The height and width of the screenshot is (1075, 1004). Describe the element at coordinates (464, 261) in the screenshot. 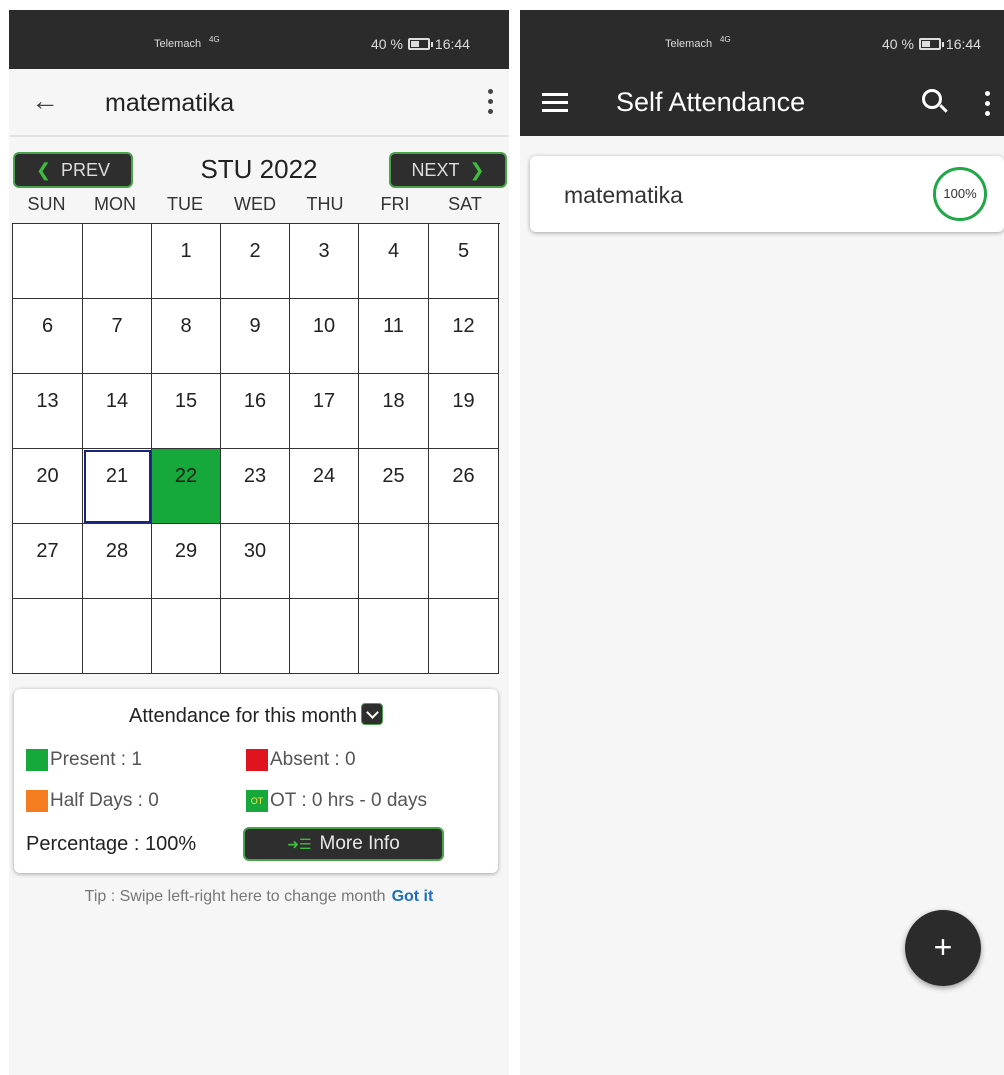

I see `day-cell: 5` at that location.